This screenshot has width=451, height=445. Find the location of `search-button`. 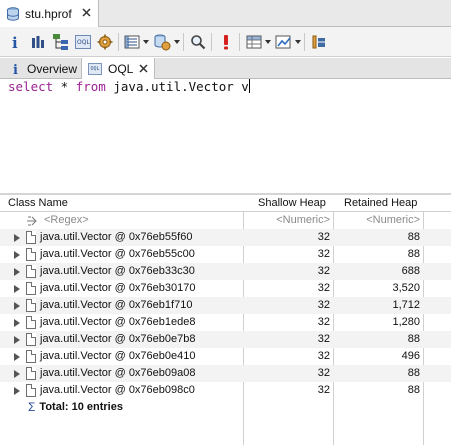

search-button is located at coordinates (198, 42).